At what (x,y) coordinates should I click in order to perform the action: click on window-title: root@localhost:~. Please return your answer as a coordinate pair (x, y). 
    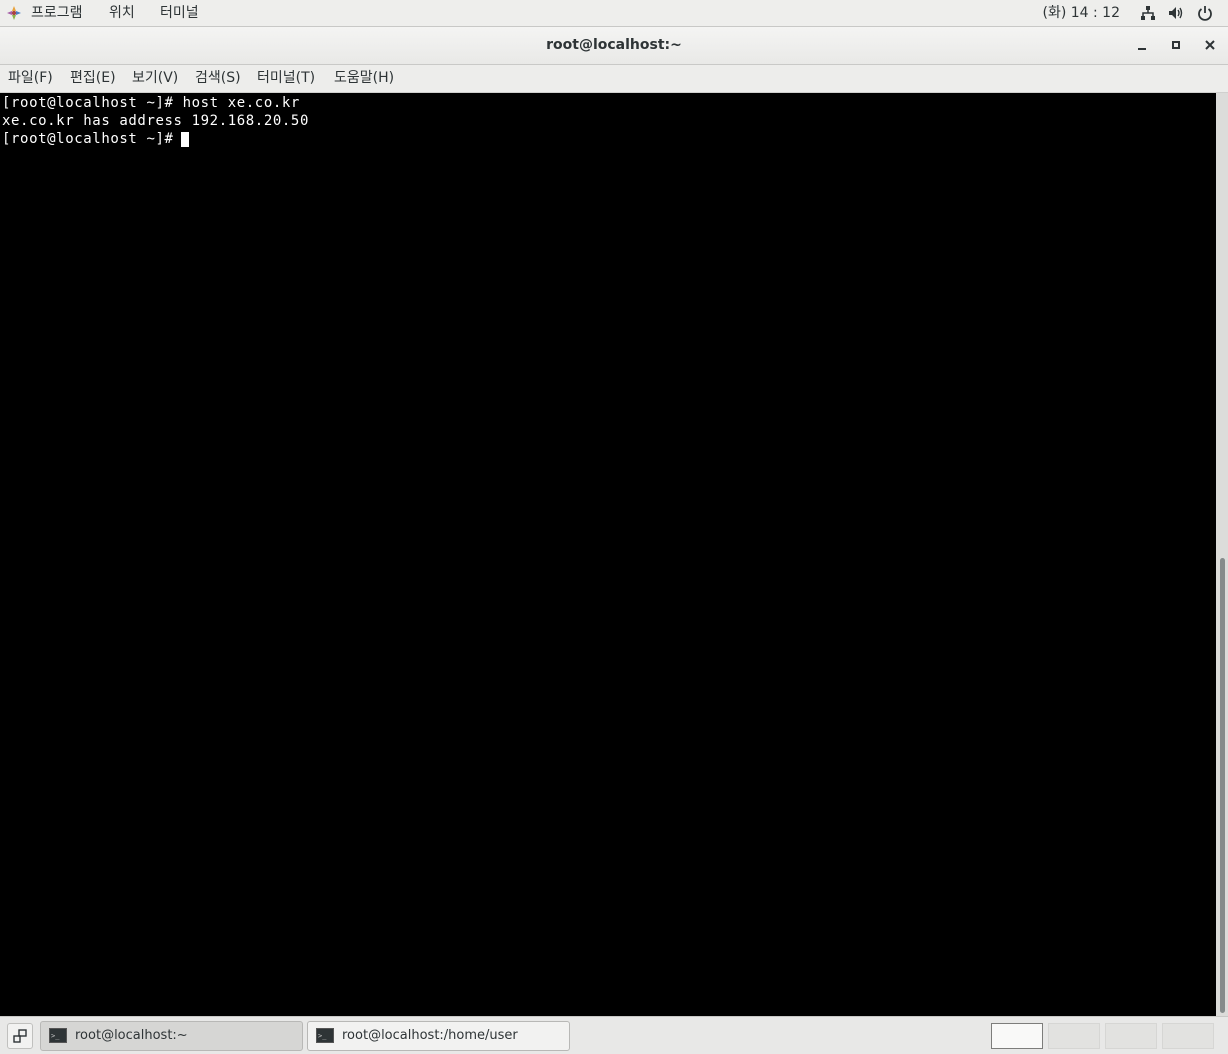
    Looking at the image, I should click on (614, 45).